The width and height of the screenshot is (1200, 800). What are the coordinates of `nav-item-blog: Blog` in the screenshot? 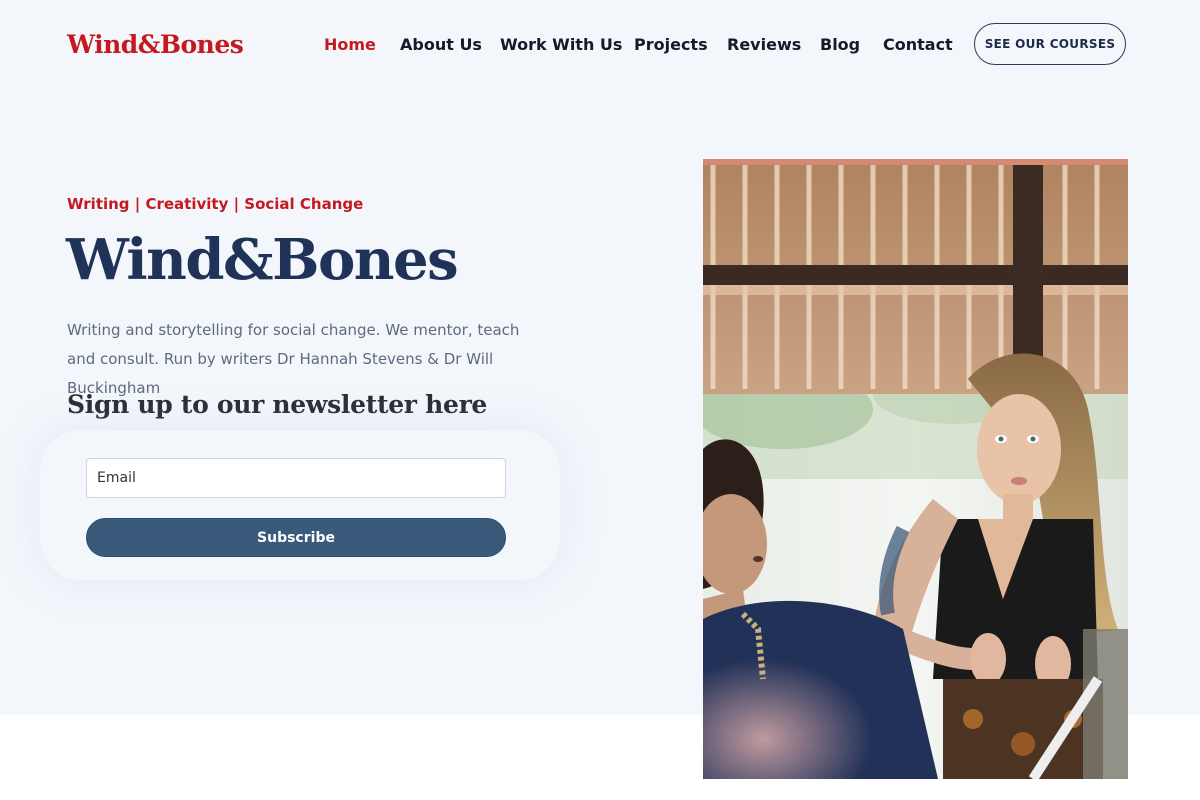 It's located at (840, 45).